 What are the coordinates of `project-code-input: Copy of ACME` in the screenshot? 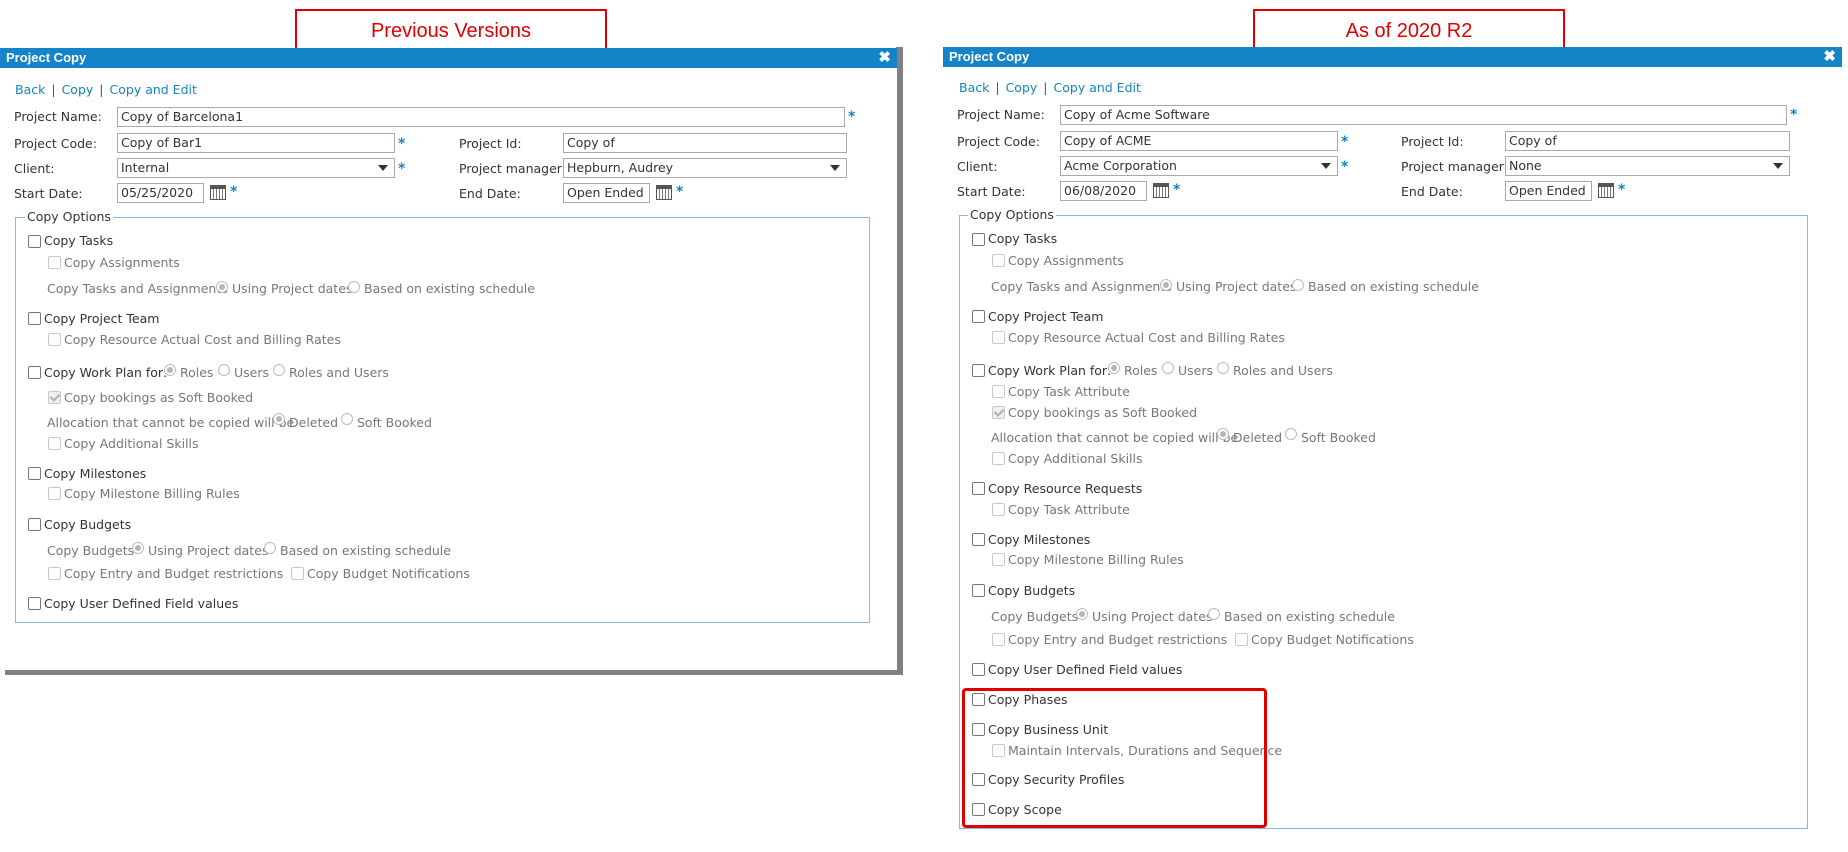 It's located at (1199, 141).